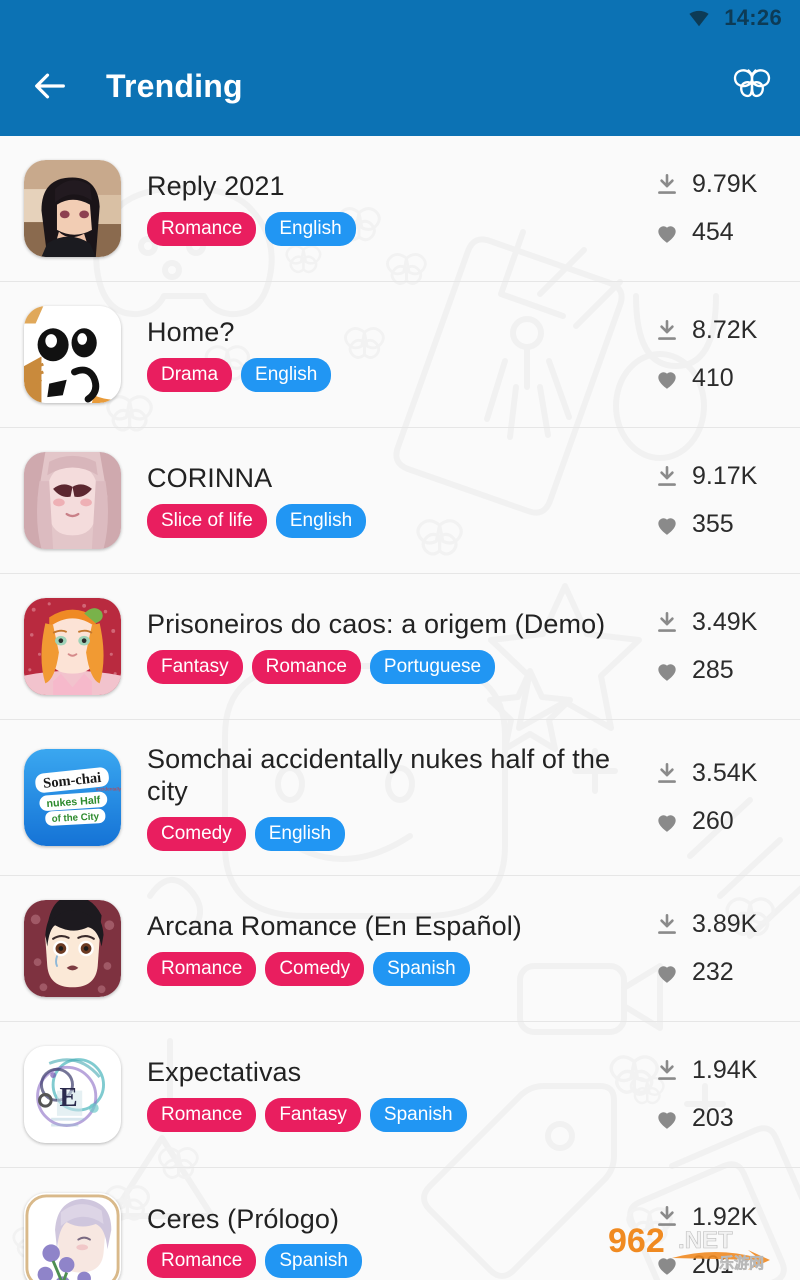 Image resolution: width=800 pixels, height=1280 pixels. I want to click on likes-value: 201, so click(713, 1264).